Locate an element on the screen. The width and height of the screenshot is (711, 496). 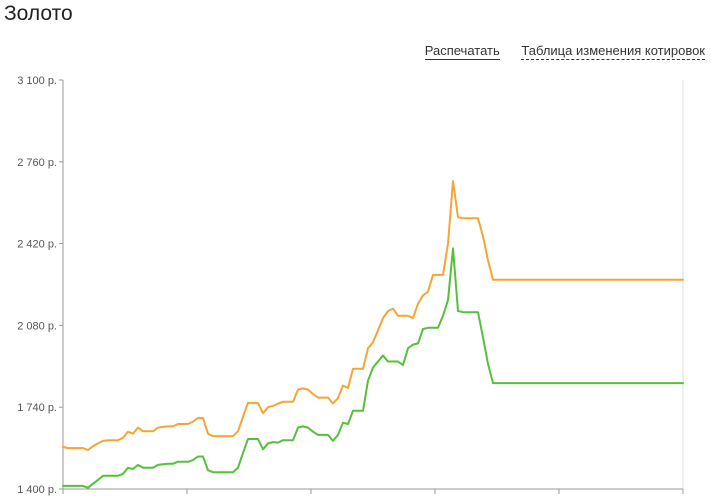
y-tick-label: 2 080 р. is located at coordinates (37, 326).